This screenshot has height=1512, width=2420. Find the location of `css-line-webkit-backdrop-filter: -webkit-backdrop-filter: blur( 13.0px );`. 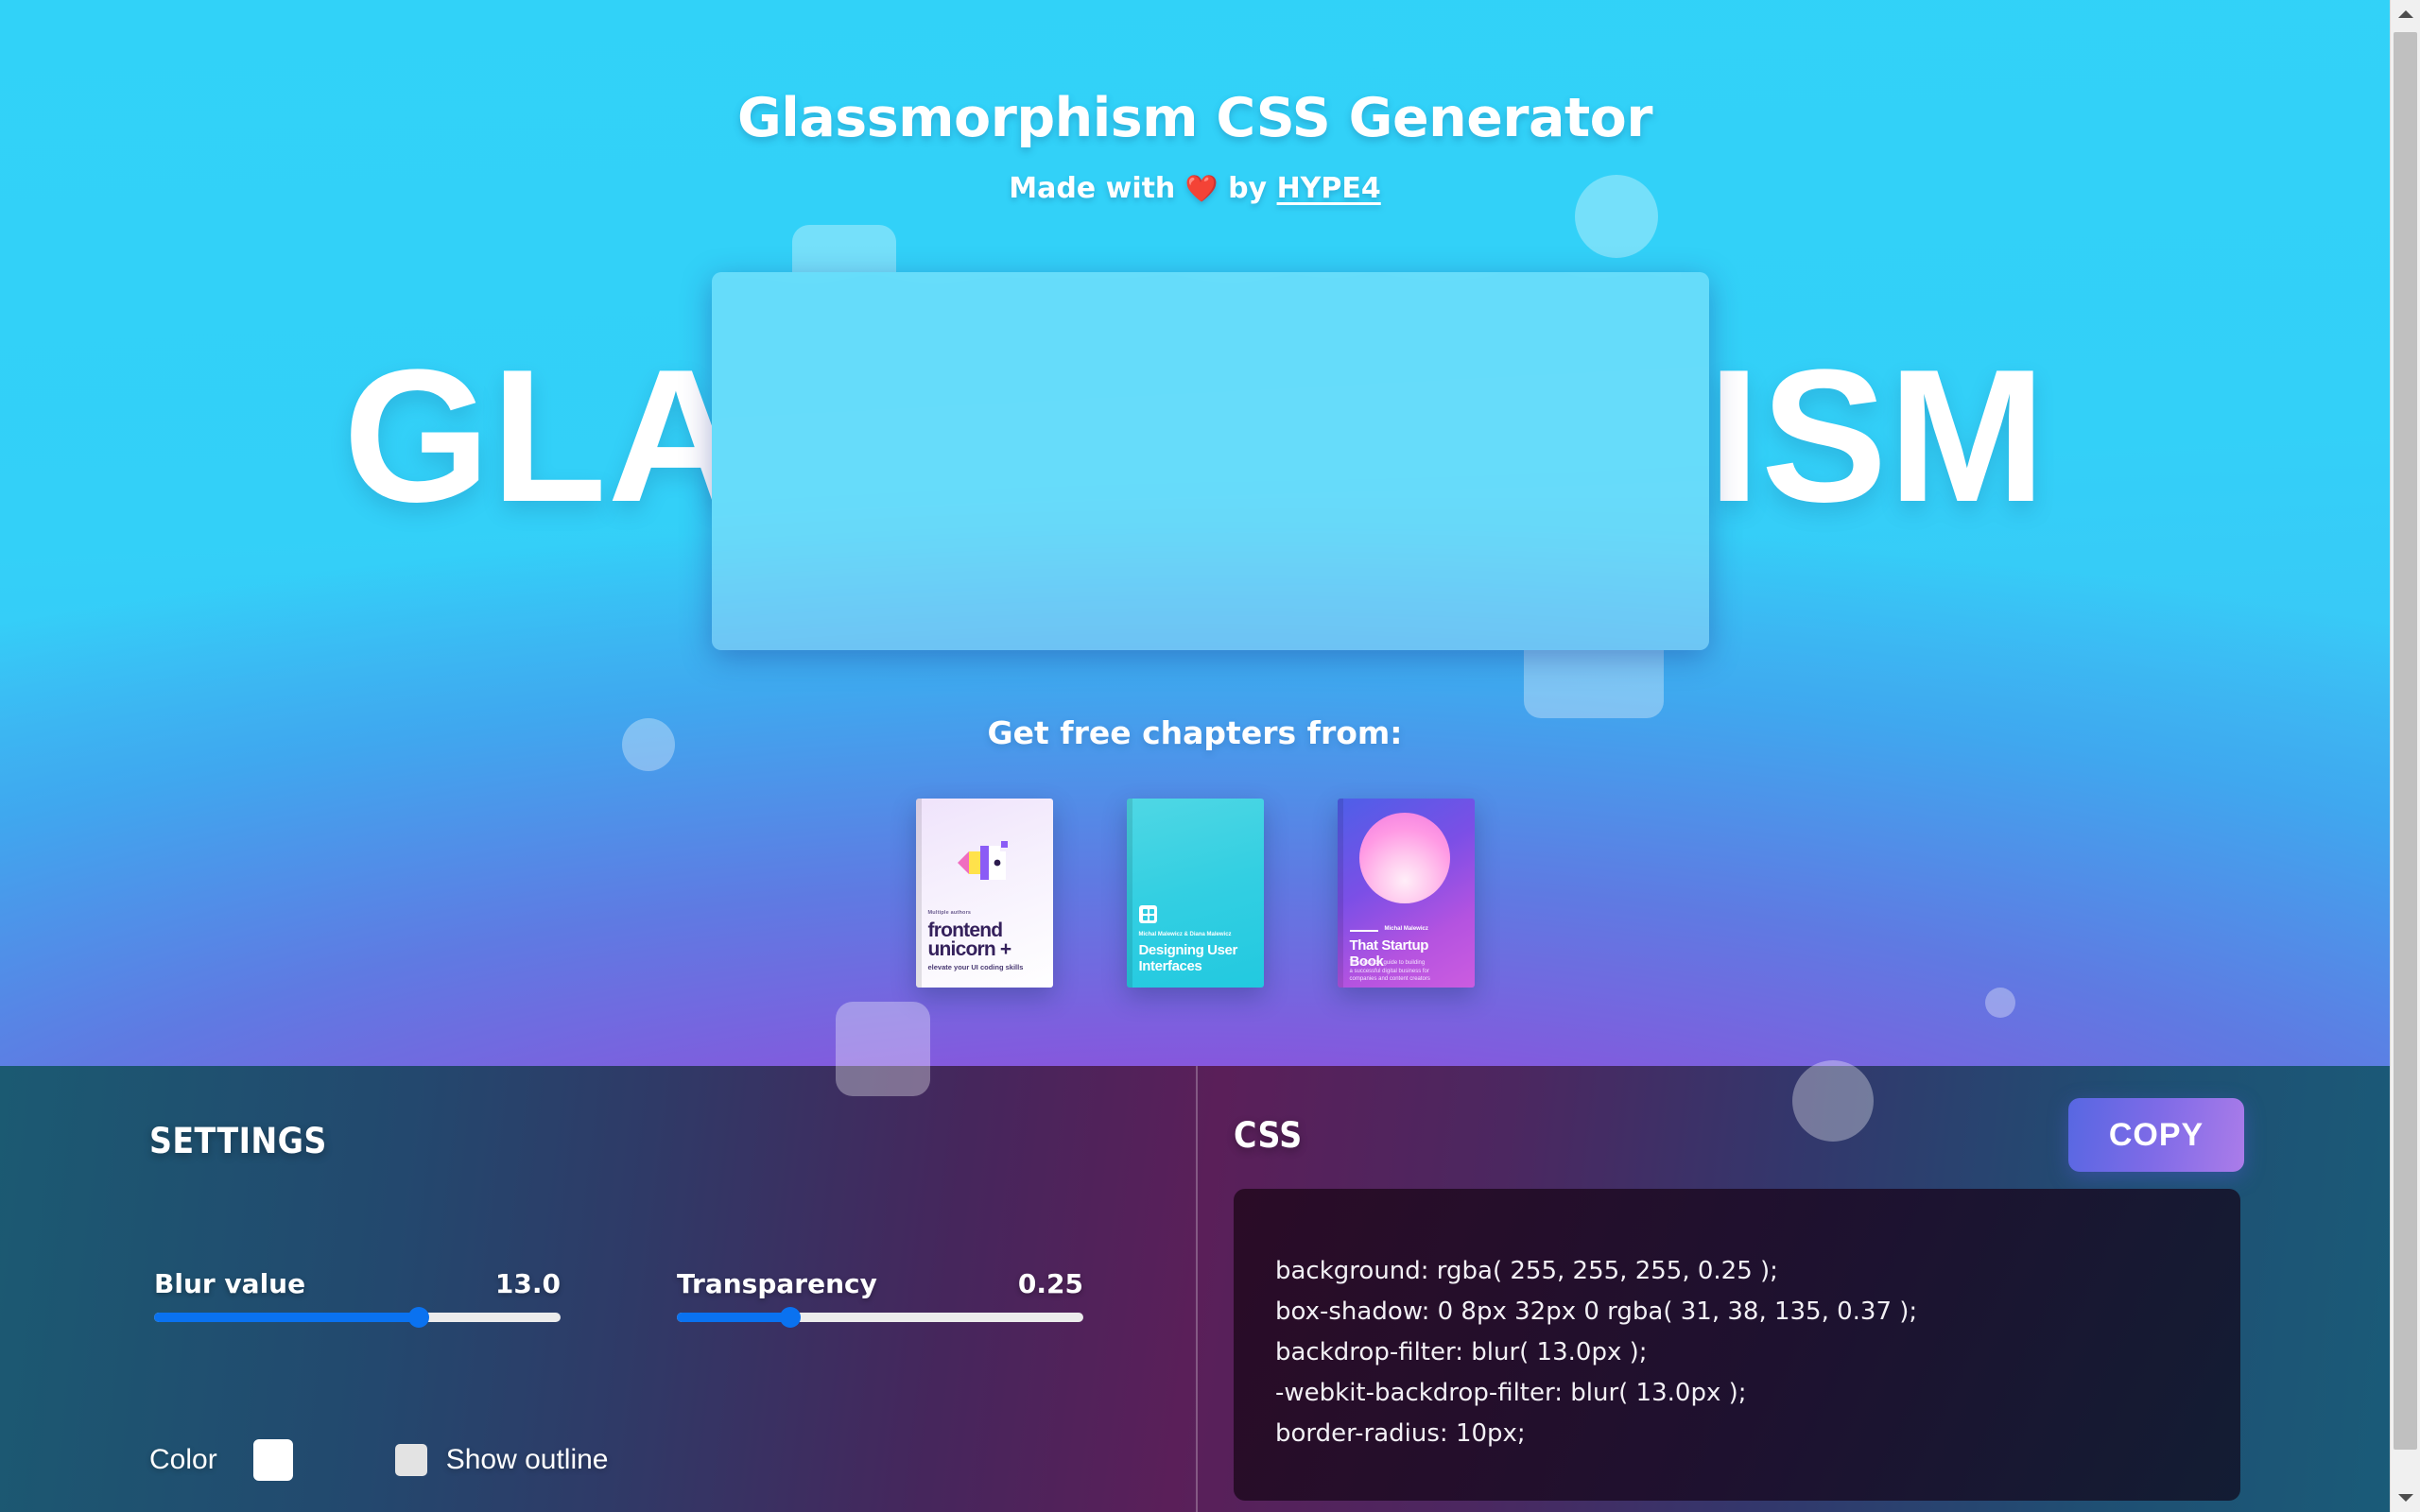

css-line-webkit-backdrop-filter: -webkit-backdrop-filter: blur( 13.0px ); is located at coordinates (1511, 1393).